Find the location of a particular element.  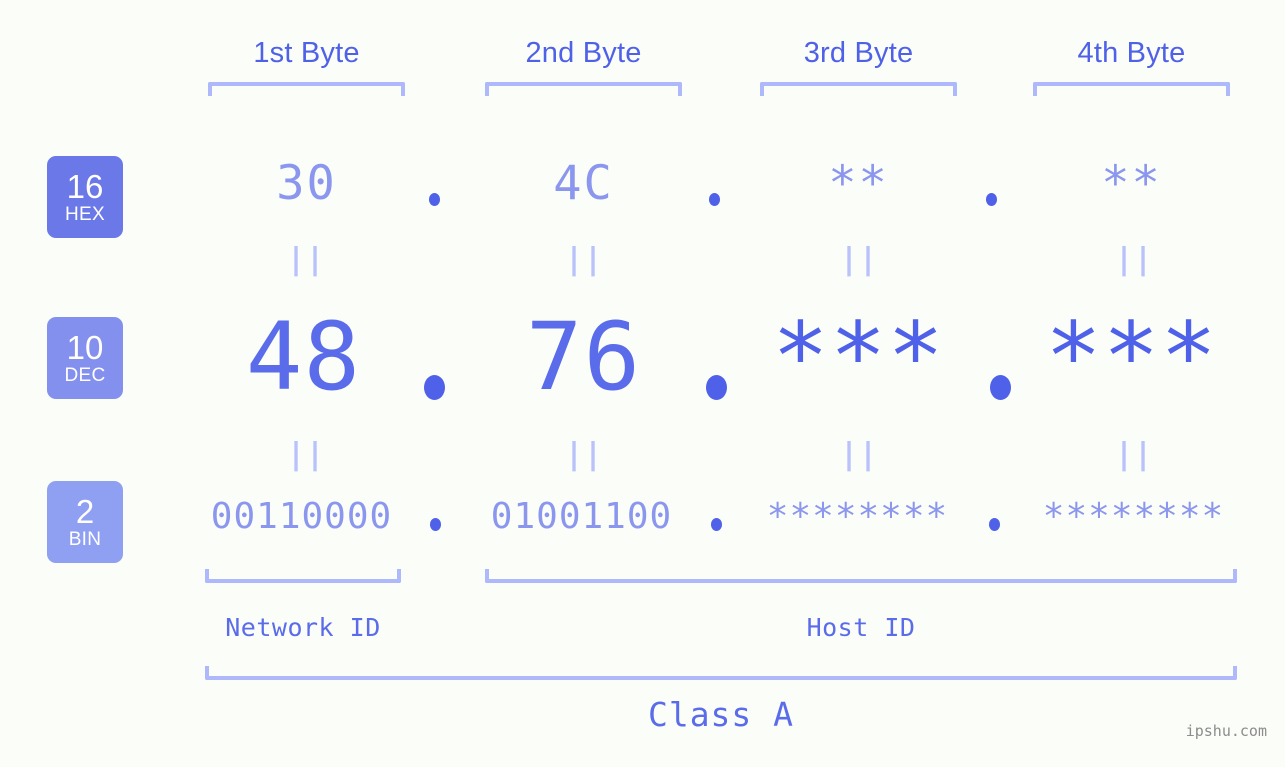

hex-separator-1-dot is located at coordinates (434, 199).